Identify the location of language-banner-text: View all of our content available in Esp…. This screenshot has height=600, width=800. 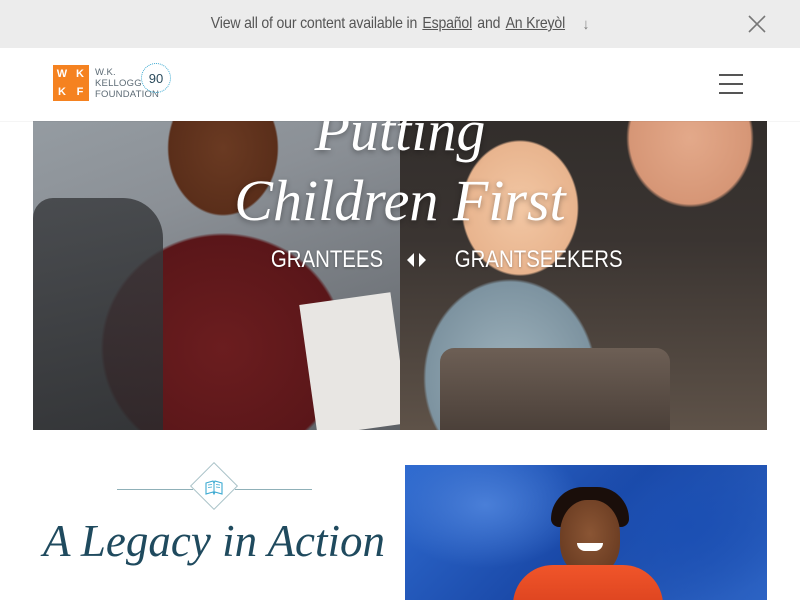
(400, 24).